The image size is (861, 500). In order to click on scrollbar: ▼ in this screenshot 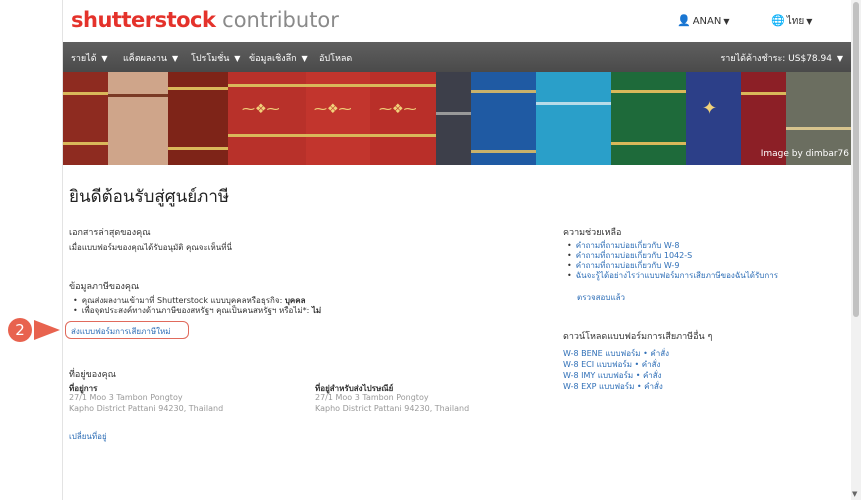, I will do `click(856, 250)`.